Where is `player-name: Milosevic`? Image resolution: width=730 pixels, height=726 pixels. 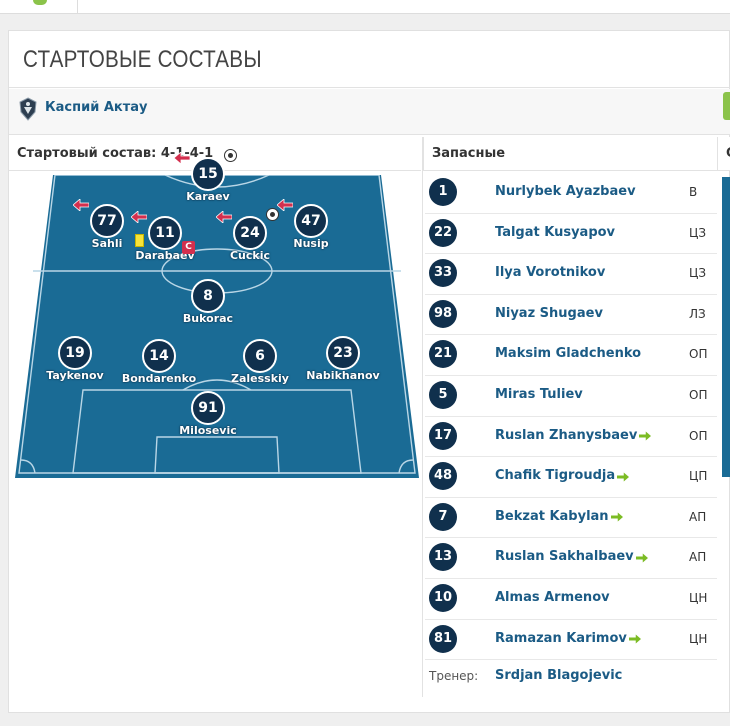
player-name: Milosevic is located at coordinates (208, 430).